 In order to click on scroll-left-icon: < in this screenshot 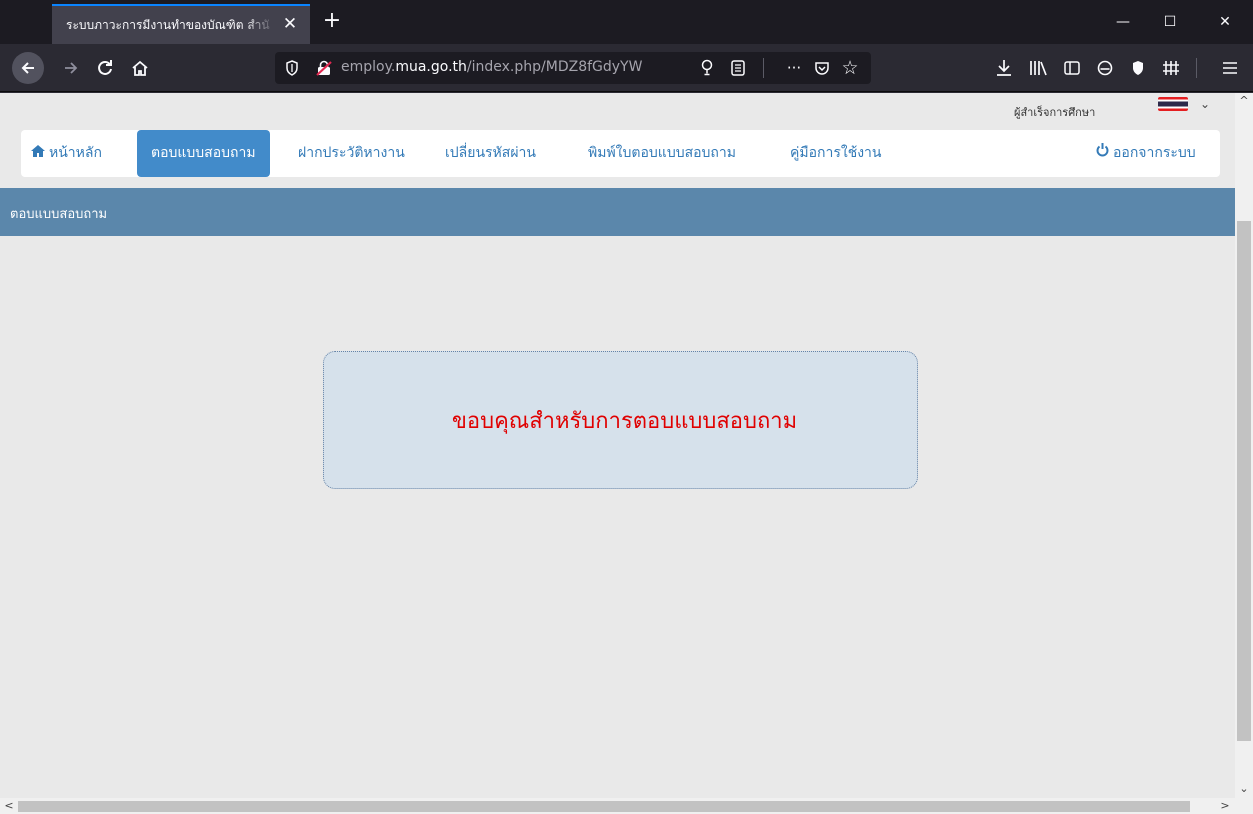, I will do `click(9, 806)`.